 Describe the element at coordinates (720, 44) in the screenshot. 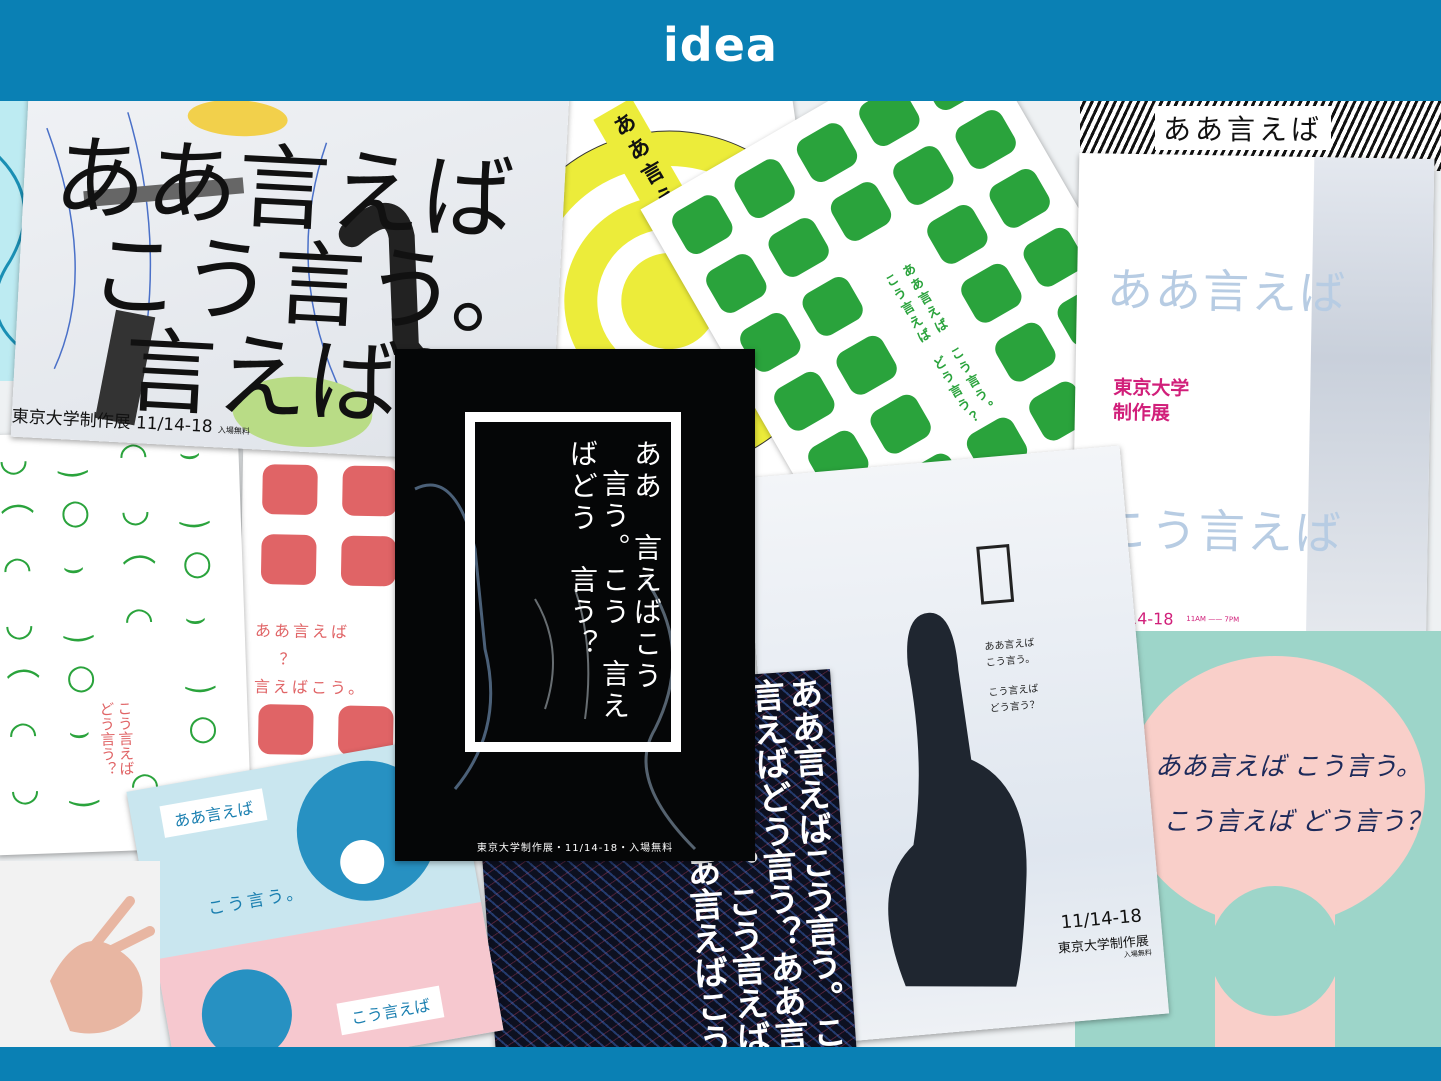

I see `page-title: idea` at that location.